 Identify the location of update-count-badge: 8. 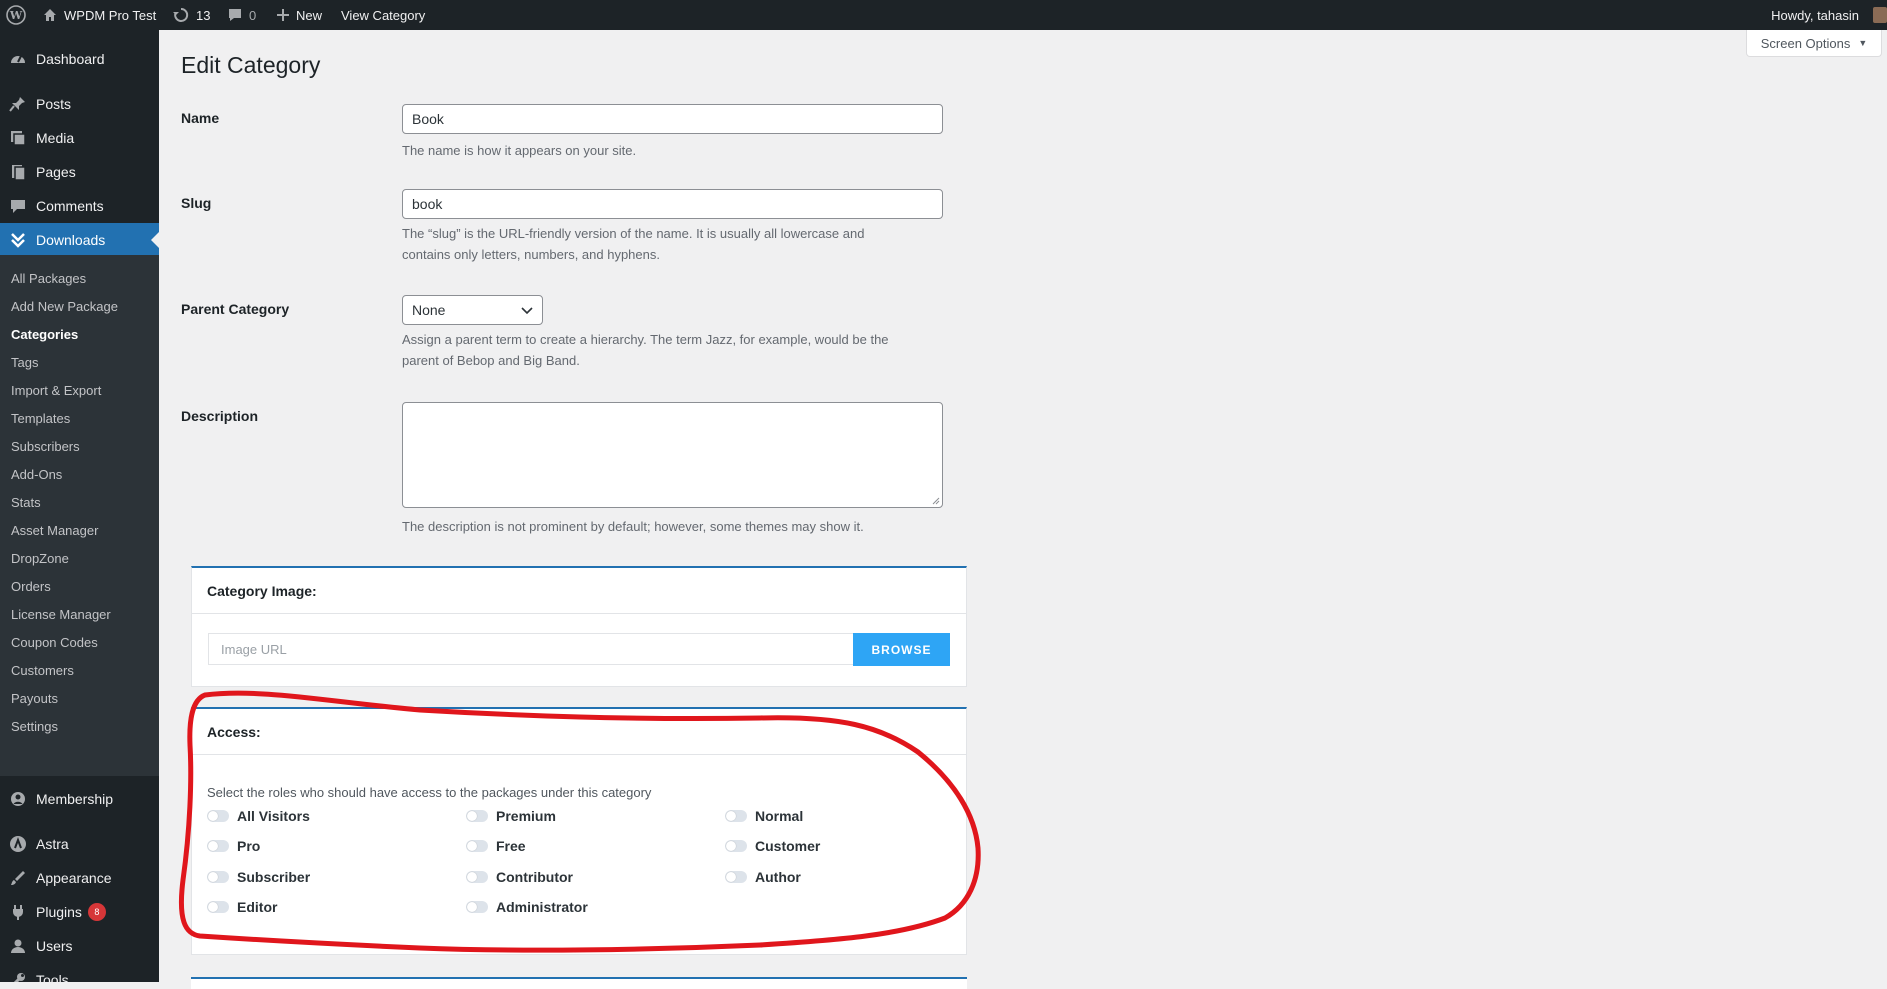
(96, 912).